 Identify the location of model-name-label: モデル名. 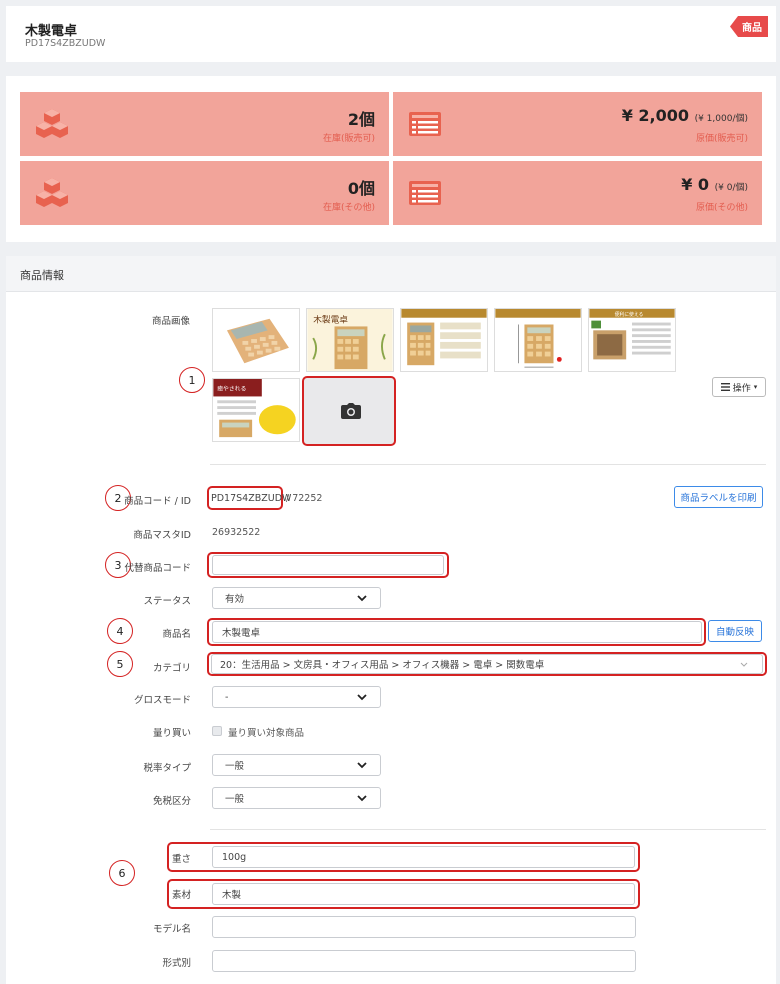
(171, 929).